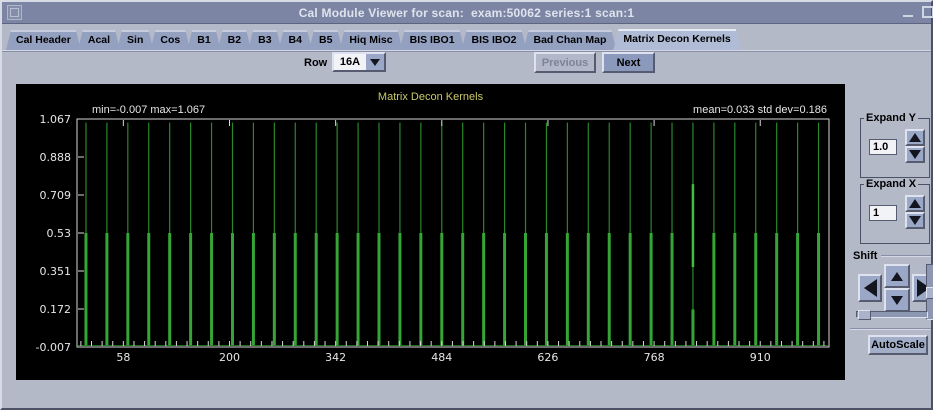  Describe the element at coordinates (569, 40) in the screenshot. I see `tab-bad-chan-map: Bad Chan Map` at that location.